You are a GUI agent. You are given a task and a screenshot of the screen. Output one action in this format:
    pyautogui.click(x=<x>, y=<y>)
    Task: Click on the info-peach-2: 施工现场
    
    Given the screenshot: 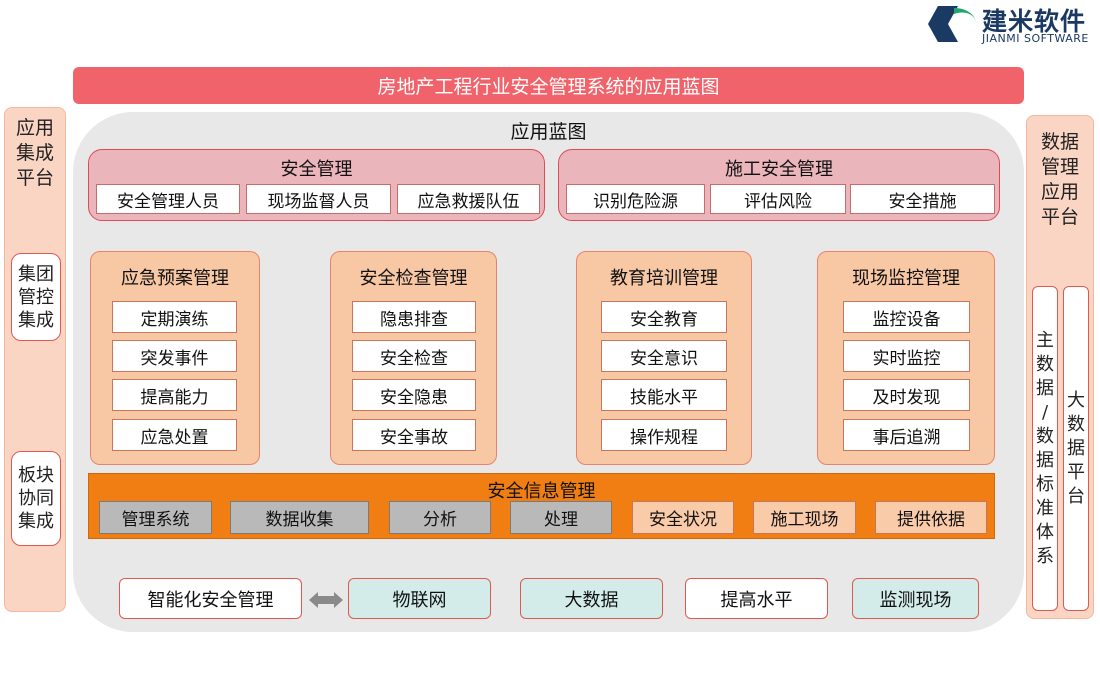 What is the action you would take?
    pyautogui.click(x=804, y=517)
    